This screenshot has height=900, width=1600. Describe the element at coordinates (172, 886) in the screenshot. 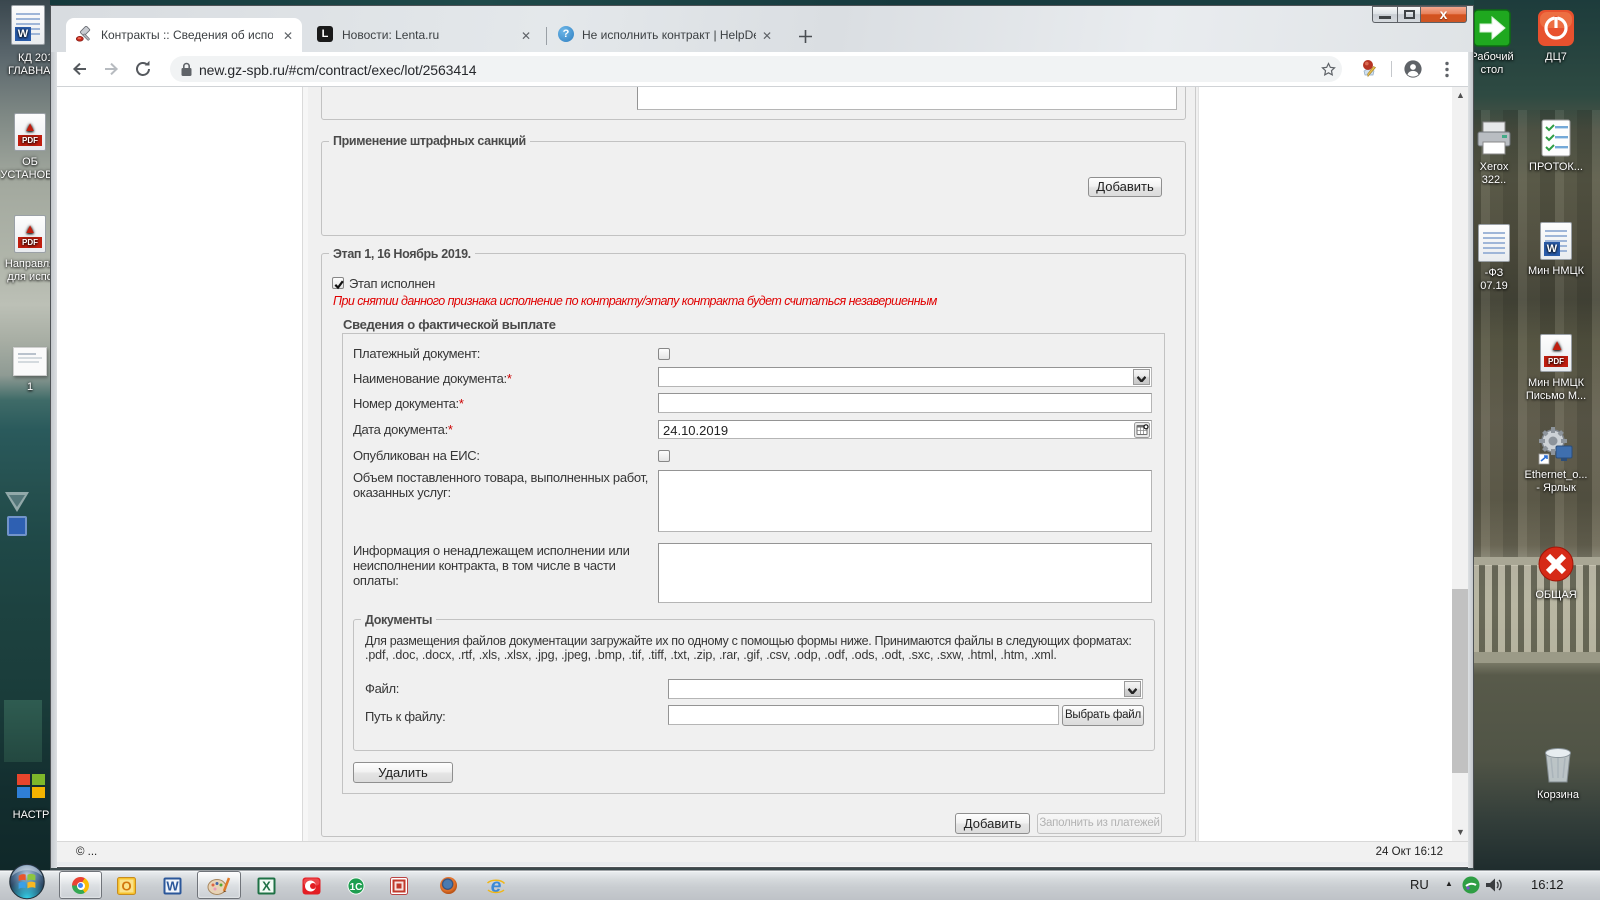

I see `svg-text: W` at that location.